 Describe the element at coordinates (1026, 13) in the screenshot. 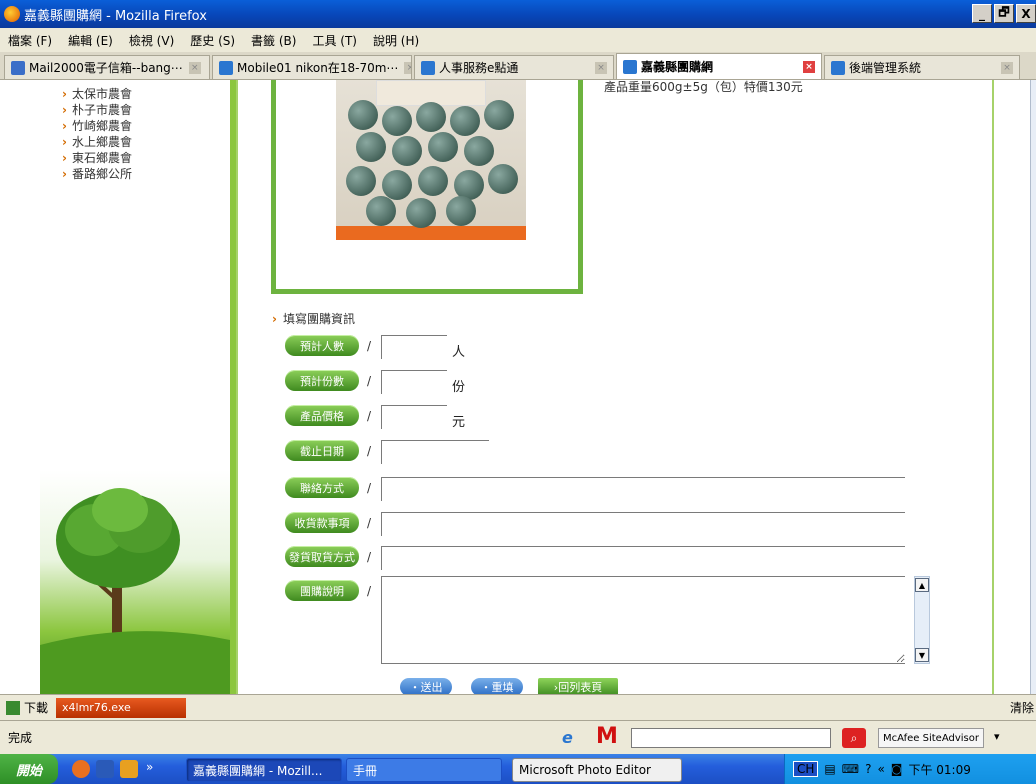

I see `close-button: X` at that location.